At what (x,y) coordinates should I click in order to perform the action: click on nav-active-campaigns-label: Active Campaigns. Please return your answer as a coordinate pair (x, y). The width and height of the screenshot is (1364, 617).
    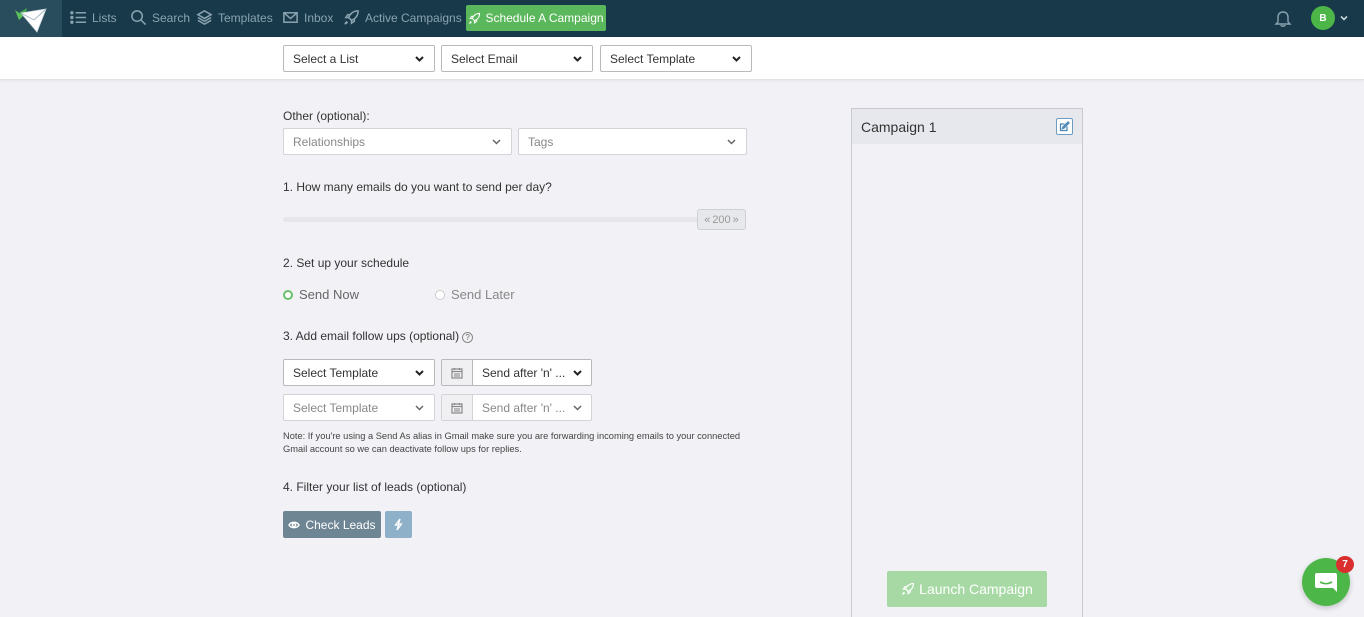
    Looking at the image, I should click on (413, 17).